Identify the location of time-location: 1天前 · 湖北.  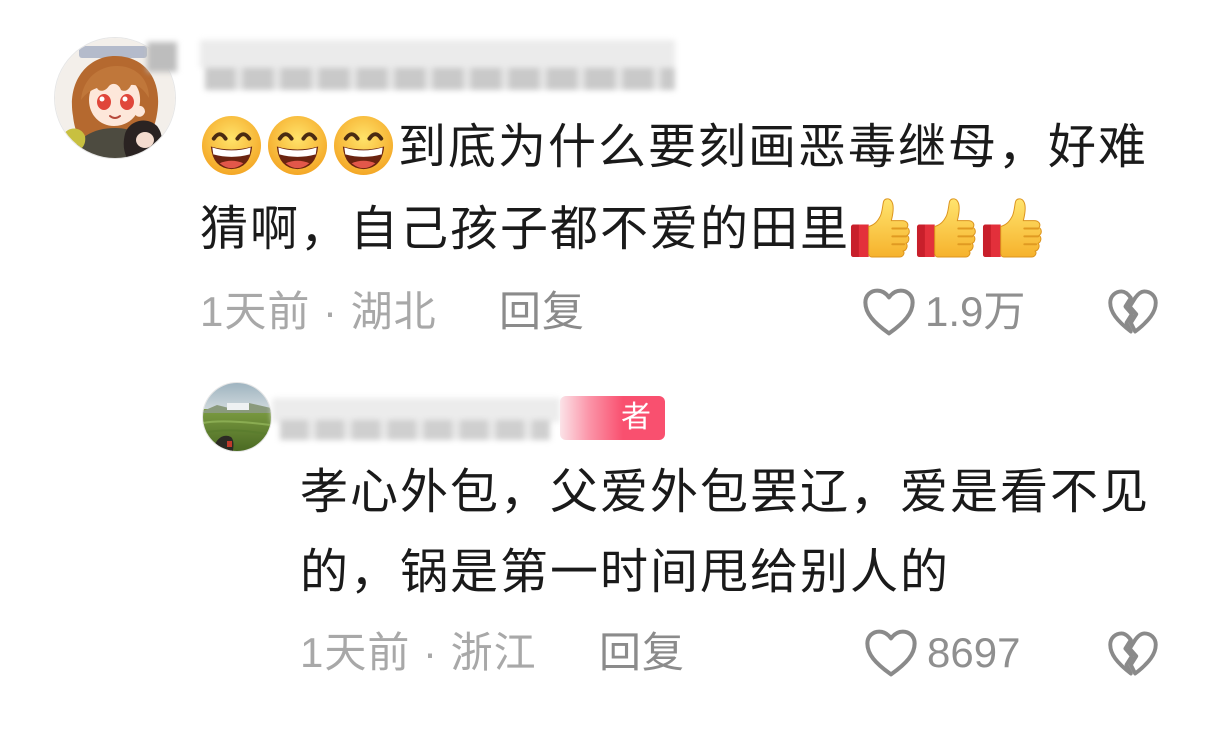
(318, 311).